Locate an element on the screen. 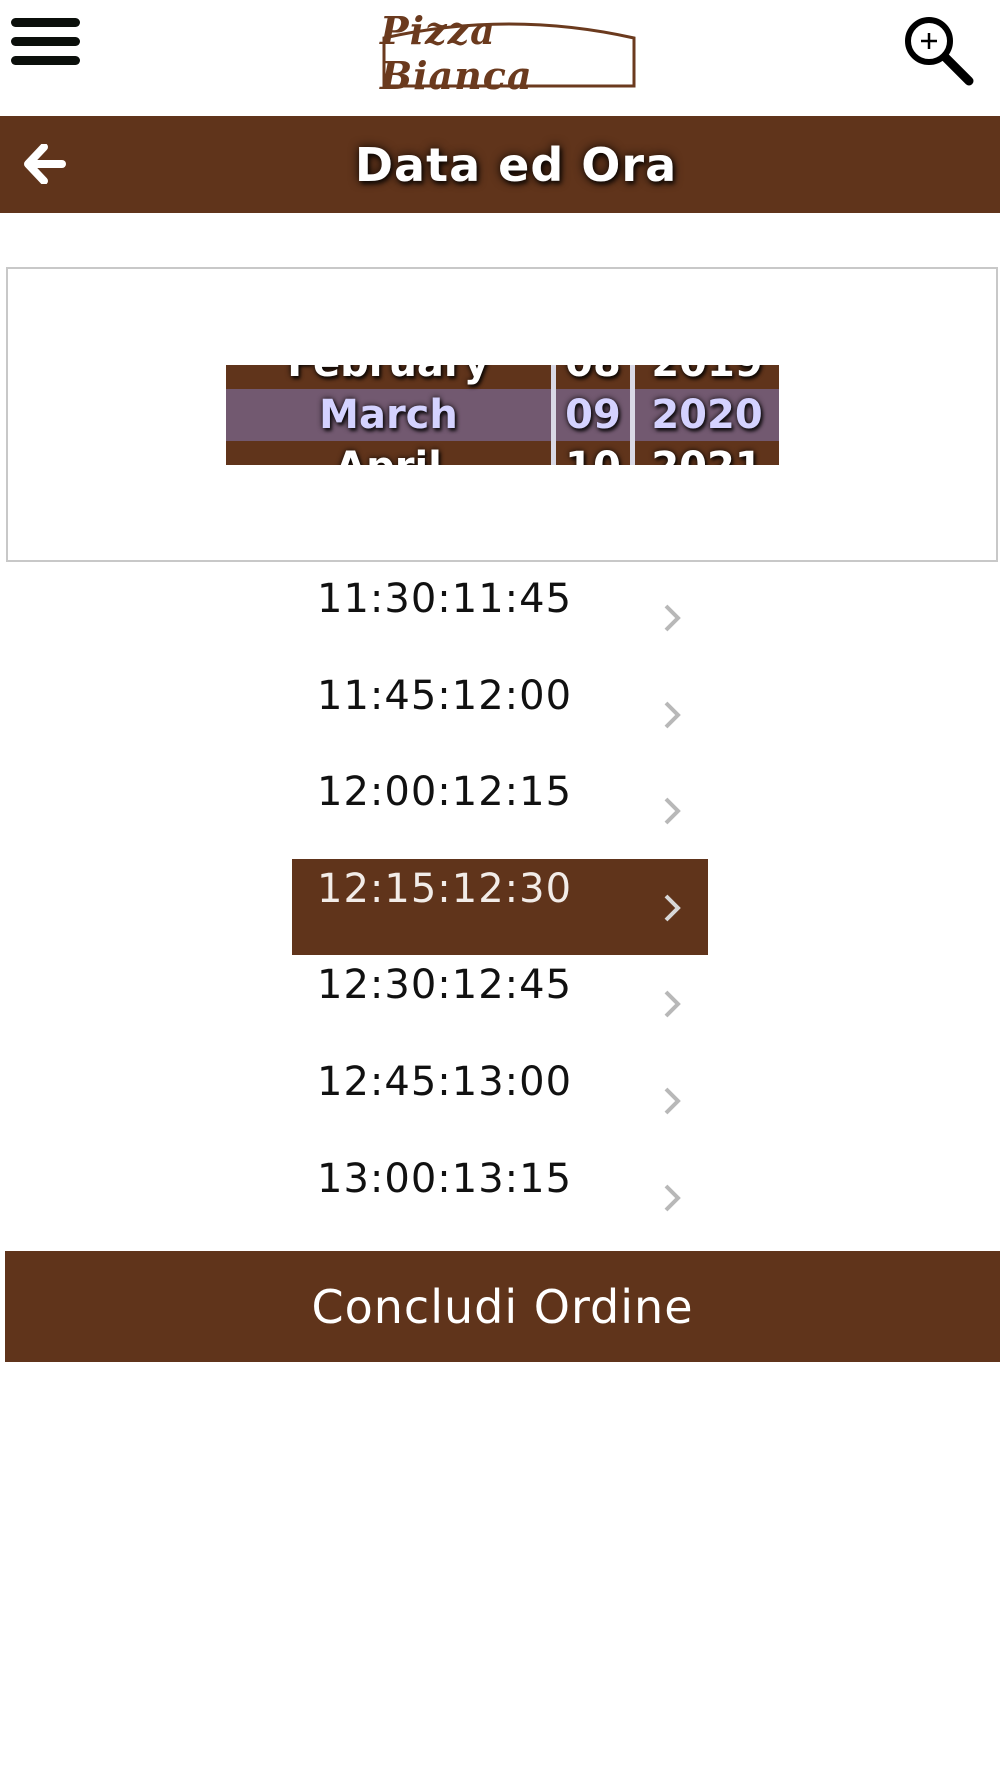 The height and width of the screenshot is (1778, 1000). month-wheel: February March April is located at coordinates (388, 415).